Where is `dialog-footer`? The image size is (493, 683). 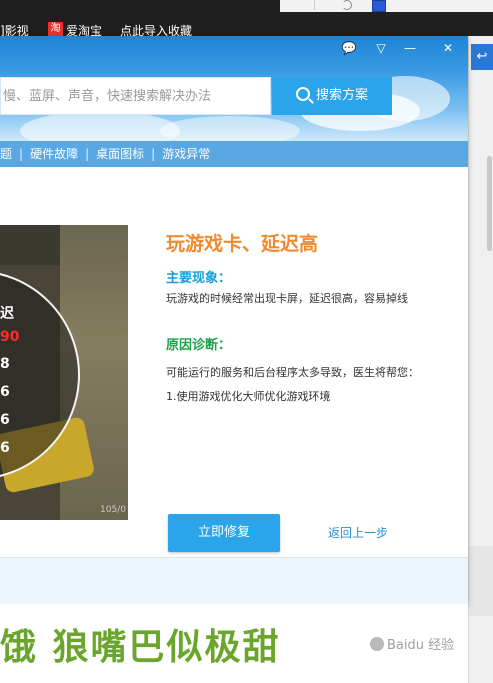
dialog-footer is located at coordinates (234, 580).